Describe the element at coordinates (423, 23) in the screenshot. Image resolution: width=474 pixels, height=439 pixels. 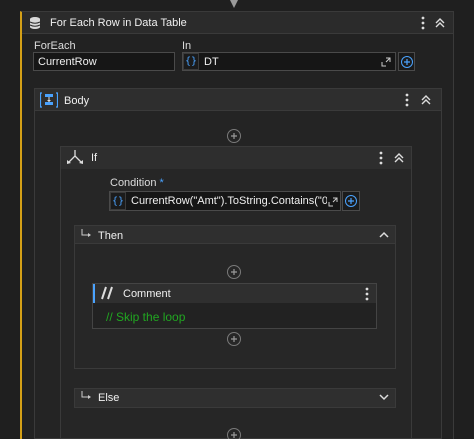
I see `foreach-more-options-icon` at that location.